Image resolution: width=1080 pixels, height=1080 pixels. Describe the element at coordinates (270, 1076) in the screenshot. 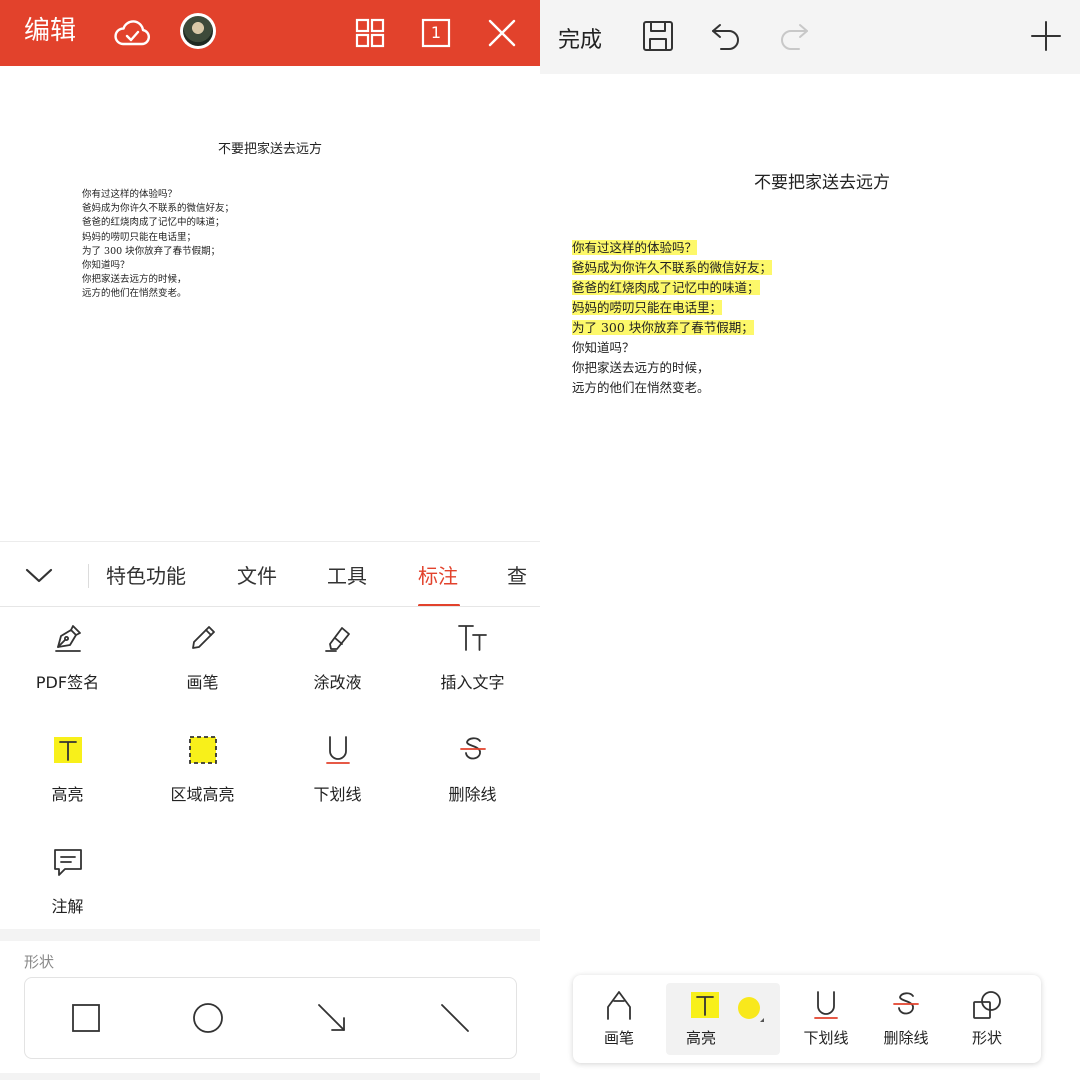

I see `bottom-strip` at that location.